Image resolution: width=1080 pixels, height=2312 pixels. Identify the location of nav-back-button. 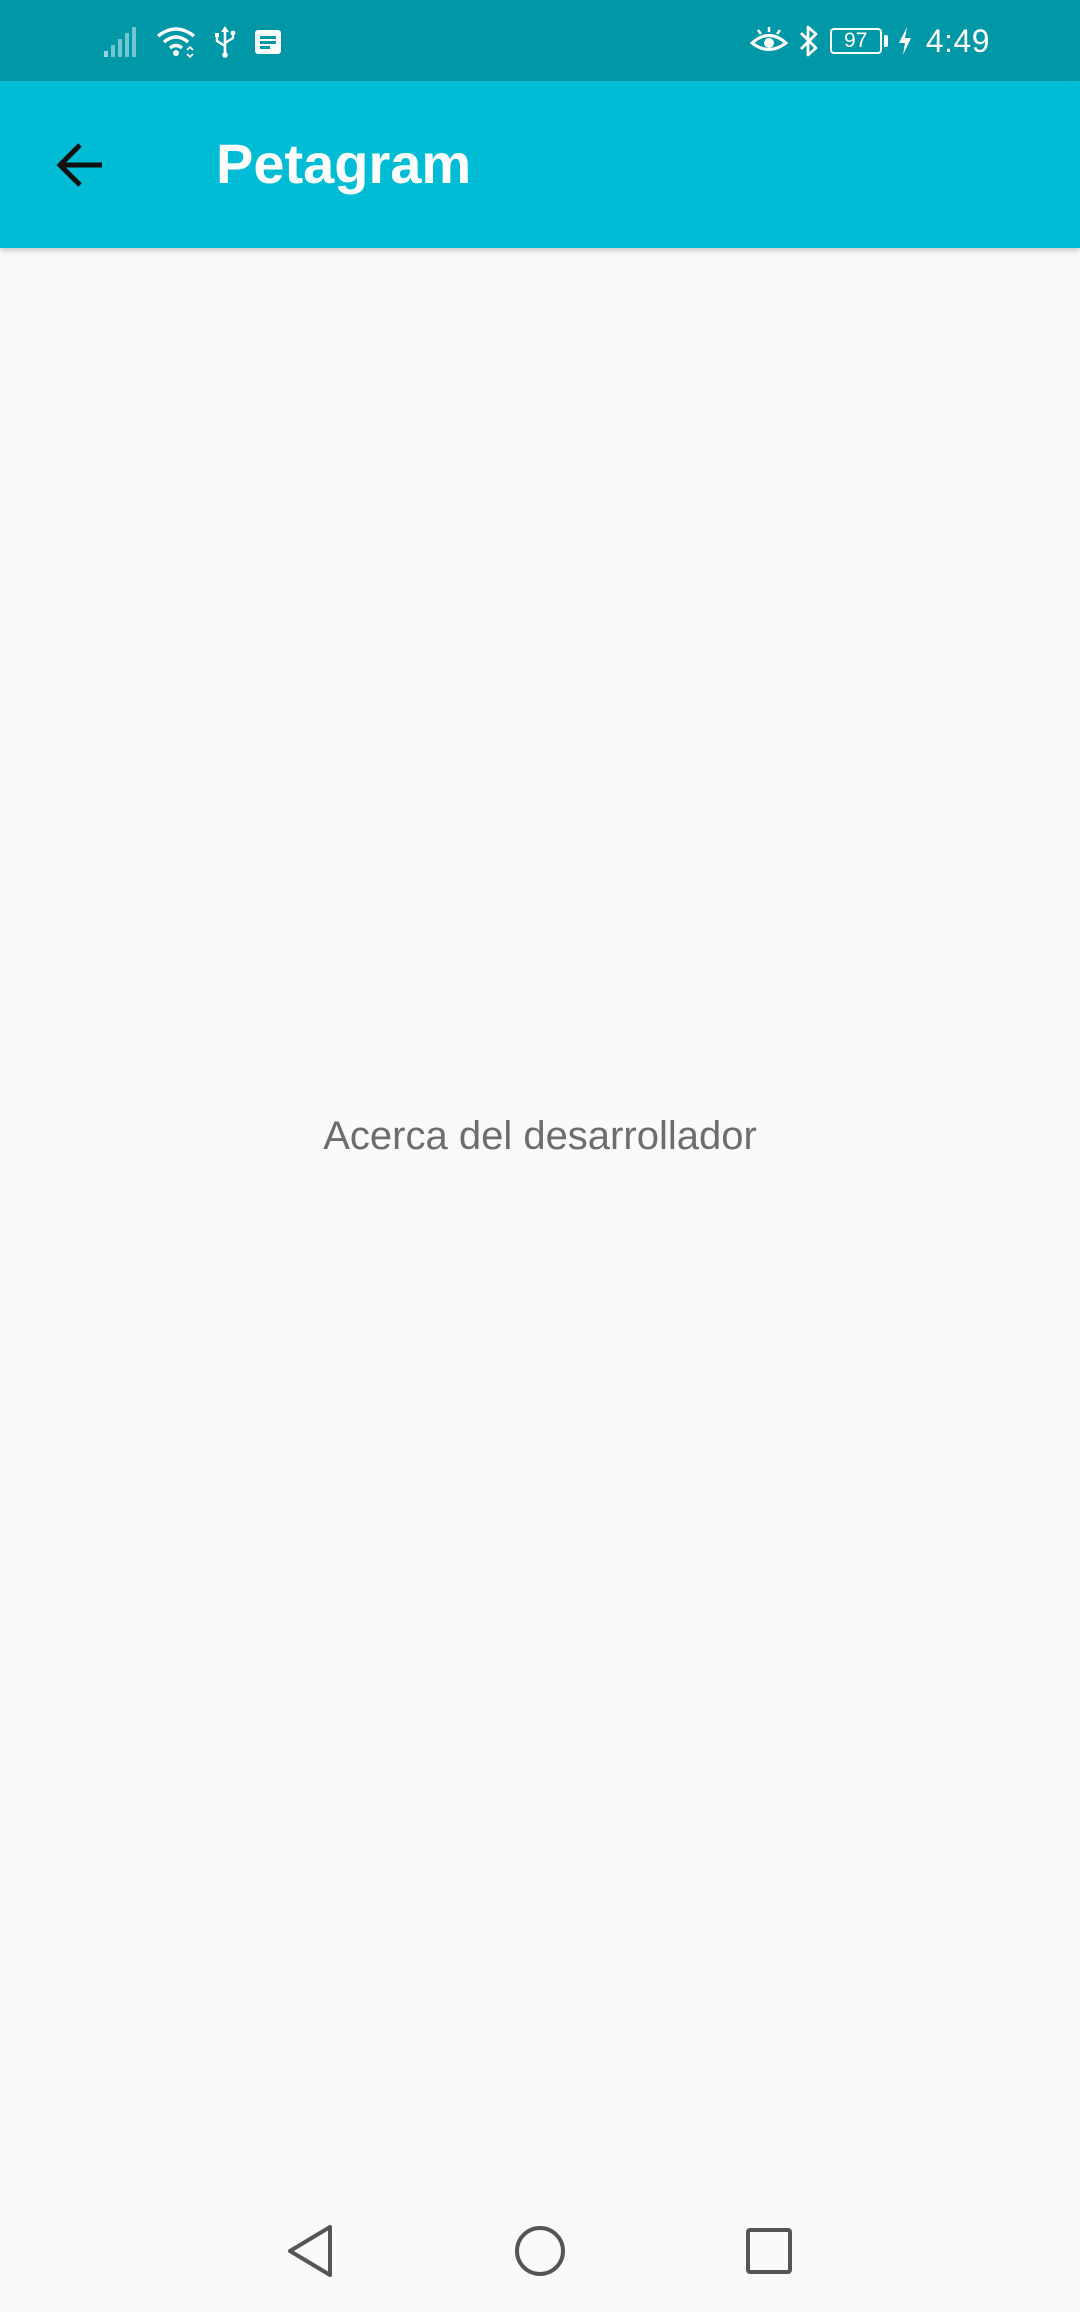
(310, 2251).